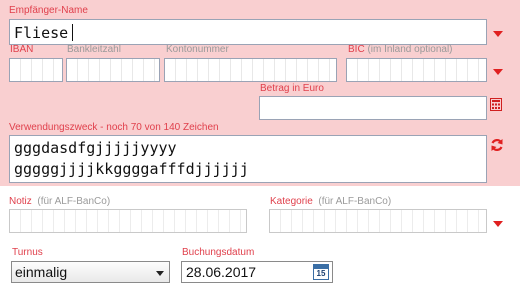 This screenshot has height=291, width=520. Describe the element at coordinates (94, 49) in the screenshot. I see `bankleitzahl-label: Bankleitzahl` at that location.